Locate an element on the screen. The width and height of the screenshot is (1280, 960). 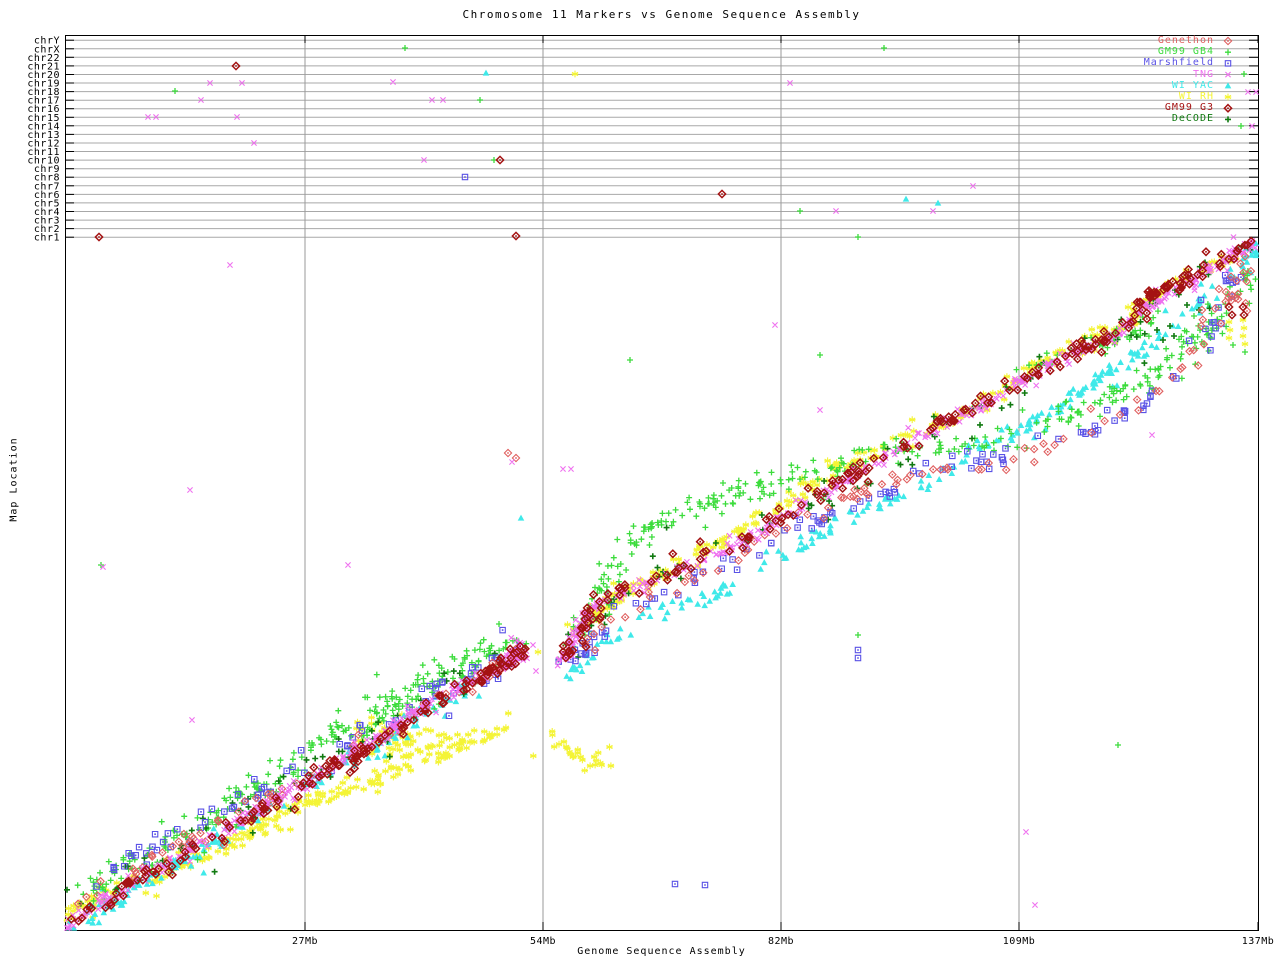
legend-item-gm99-gb4: GM99 GB4 is located at coordinates (1139, 52).